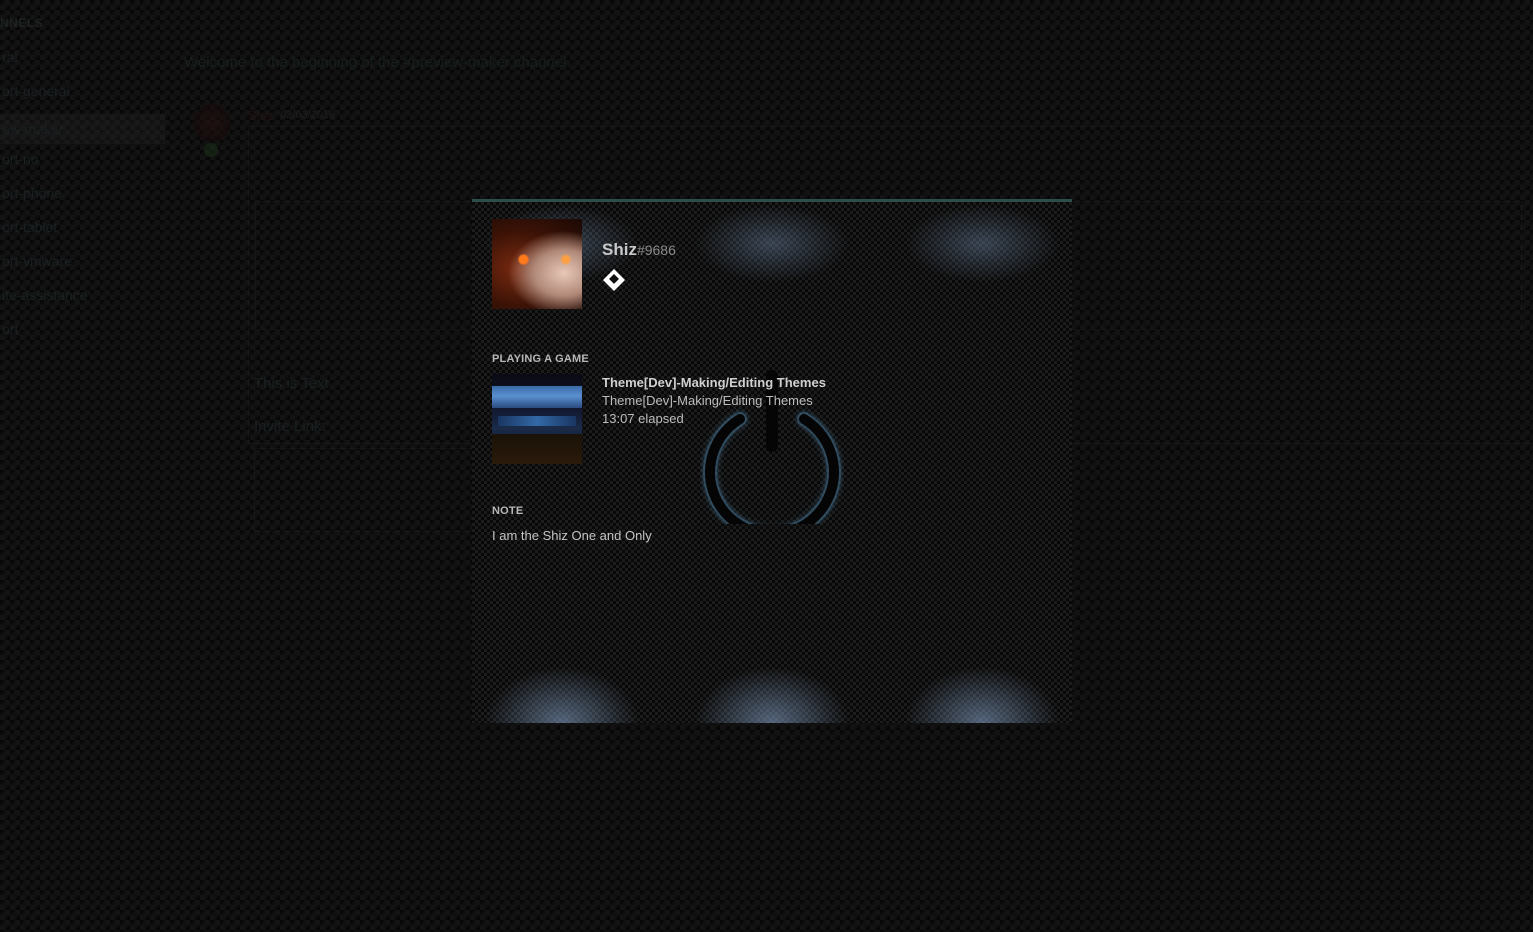  What do you see at coordinates (643, 418) in the screenshot?
I see `game-elapsed: 13:07 elapsed` at bounding box center [643, 418].